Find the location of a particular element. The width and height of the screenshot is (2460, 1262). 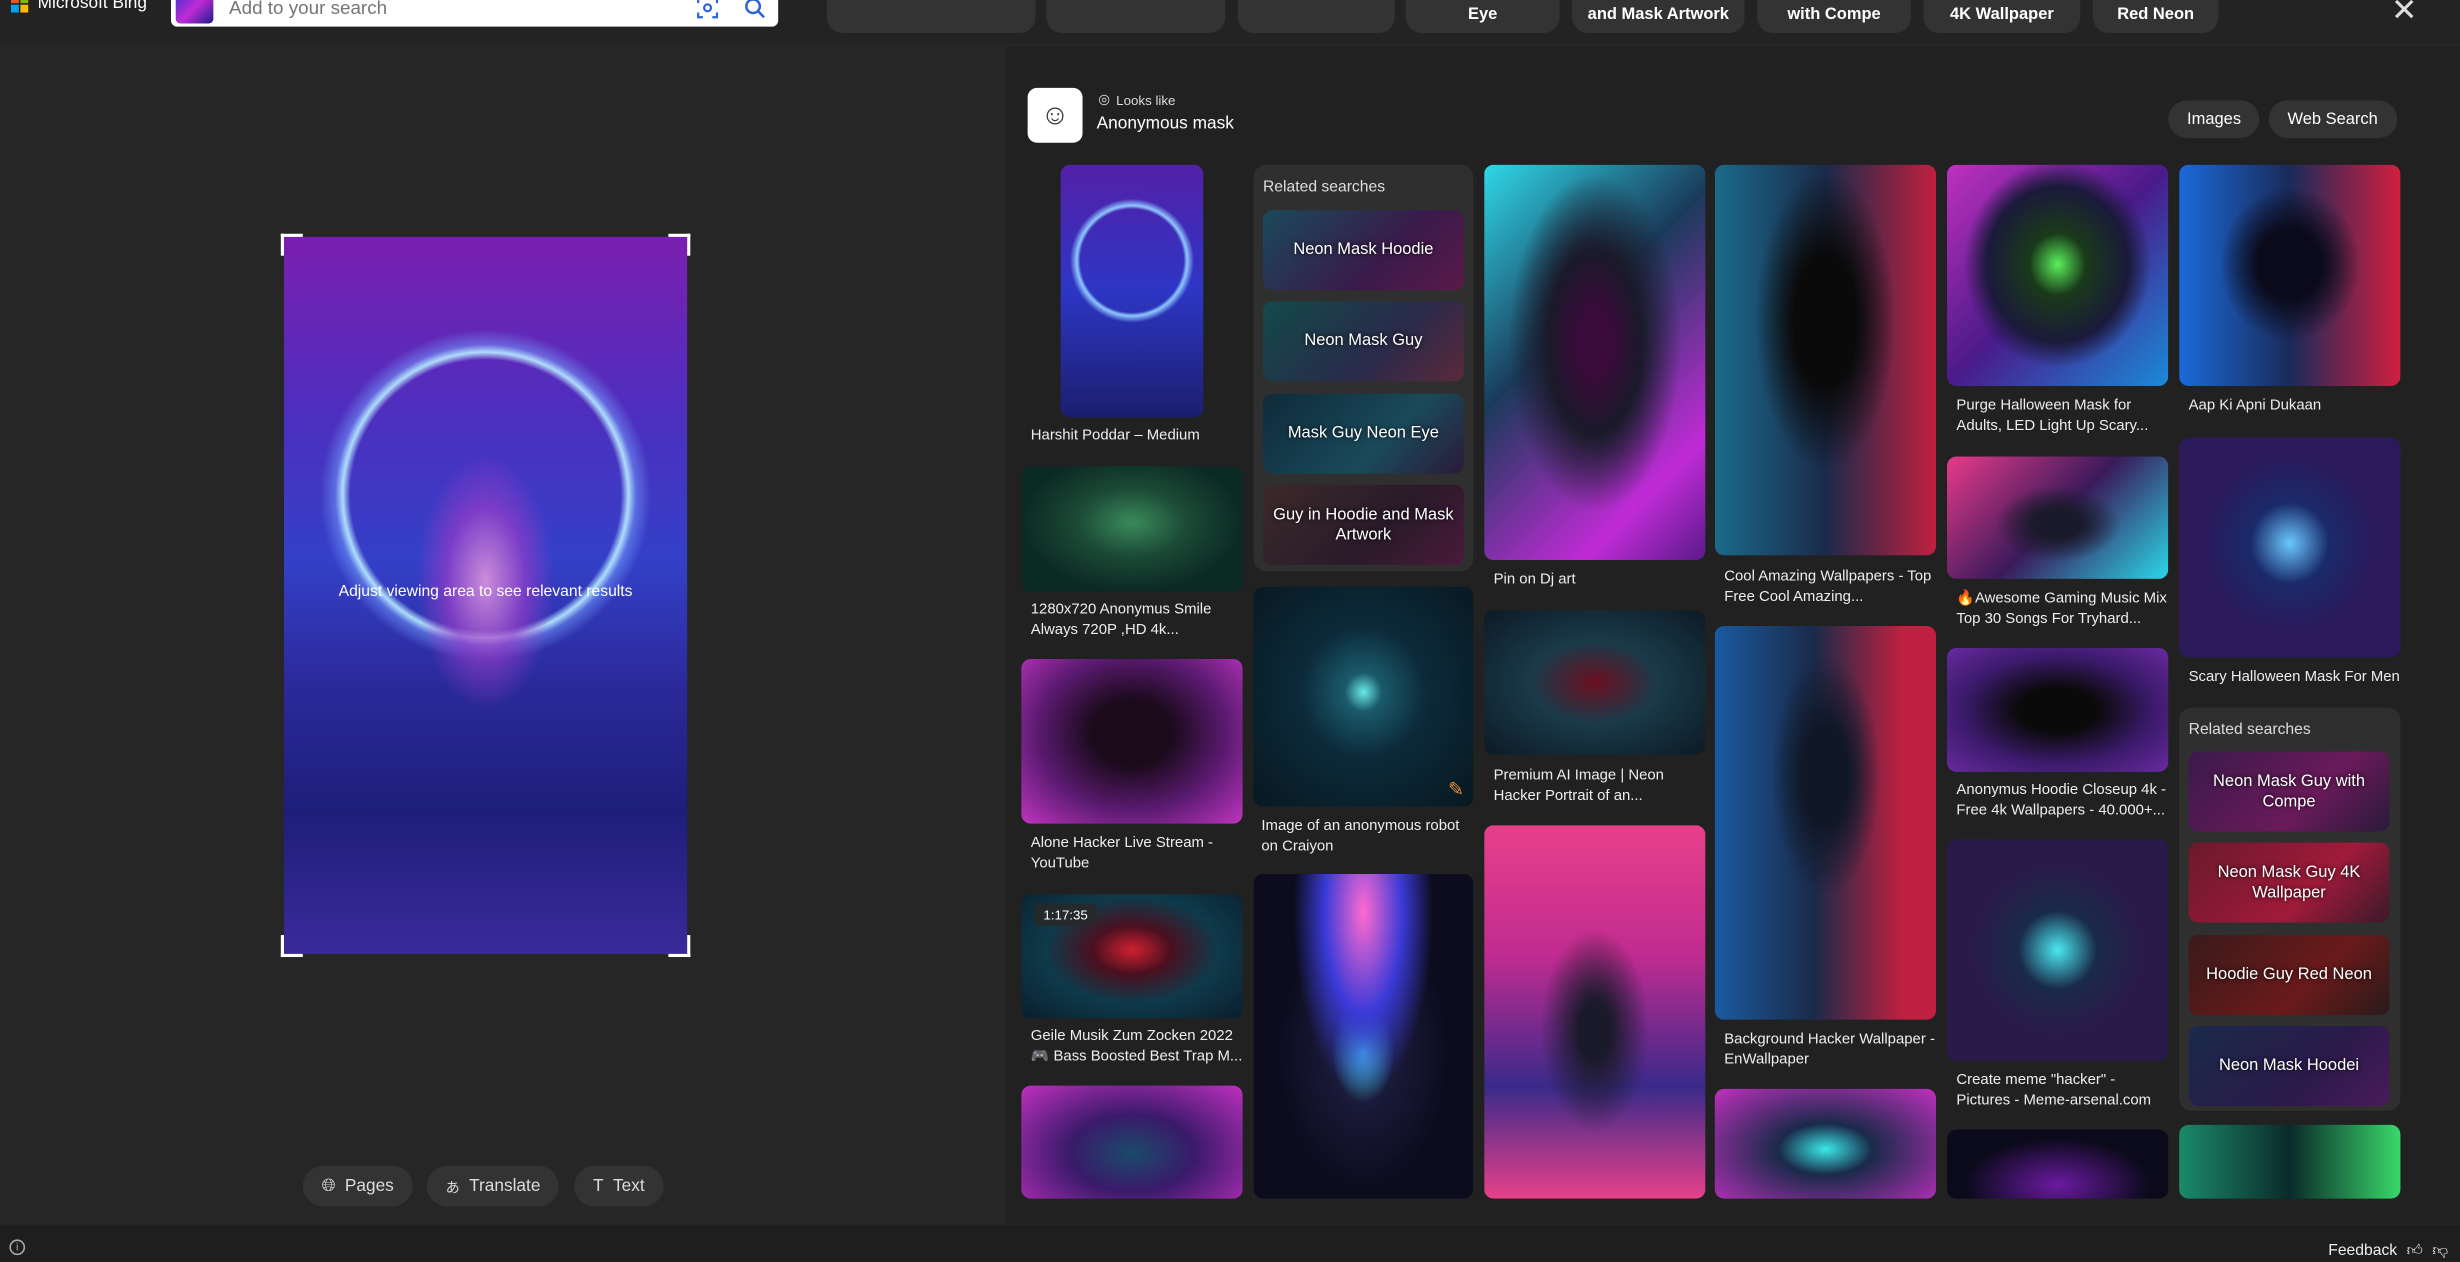

related-search-item: Neon Mask Guy is located at coordinates (1363, 341).